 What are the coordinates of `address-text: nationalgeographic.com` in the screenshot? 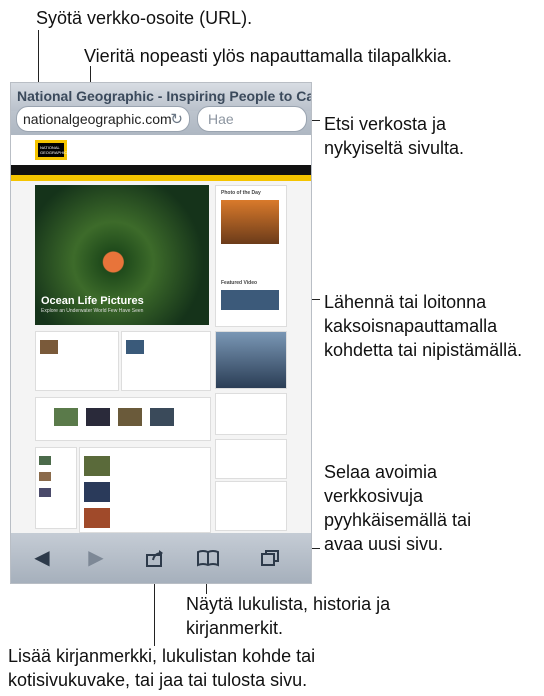 It's located at (97, 119).